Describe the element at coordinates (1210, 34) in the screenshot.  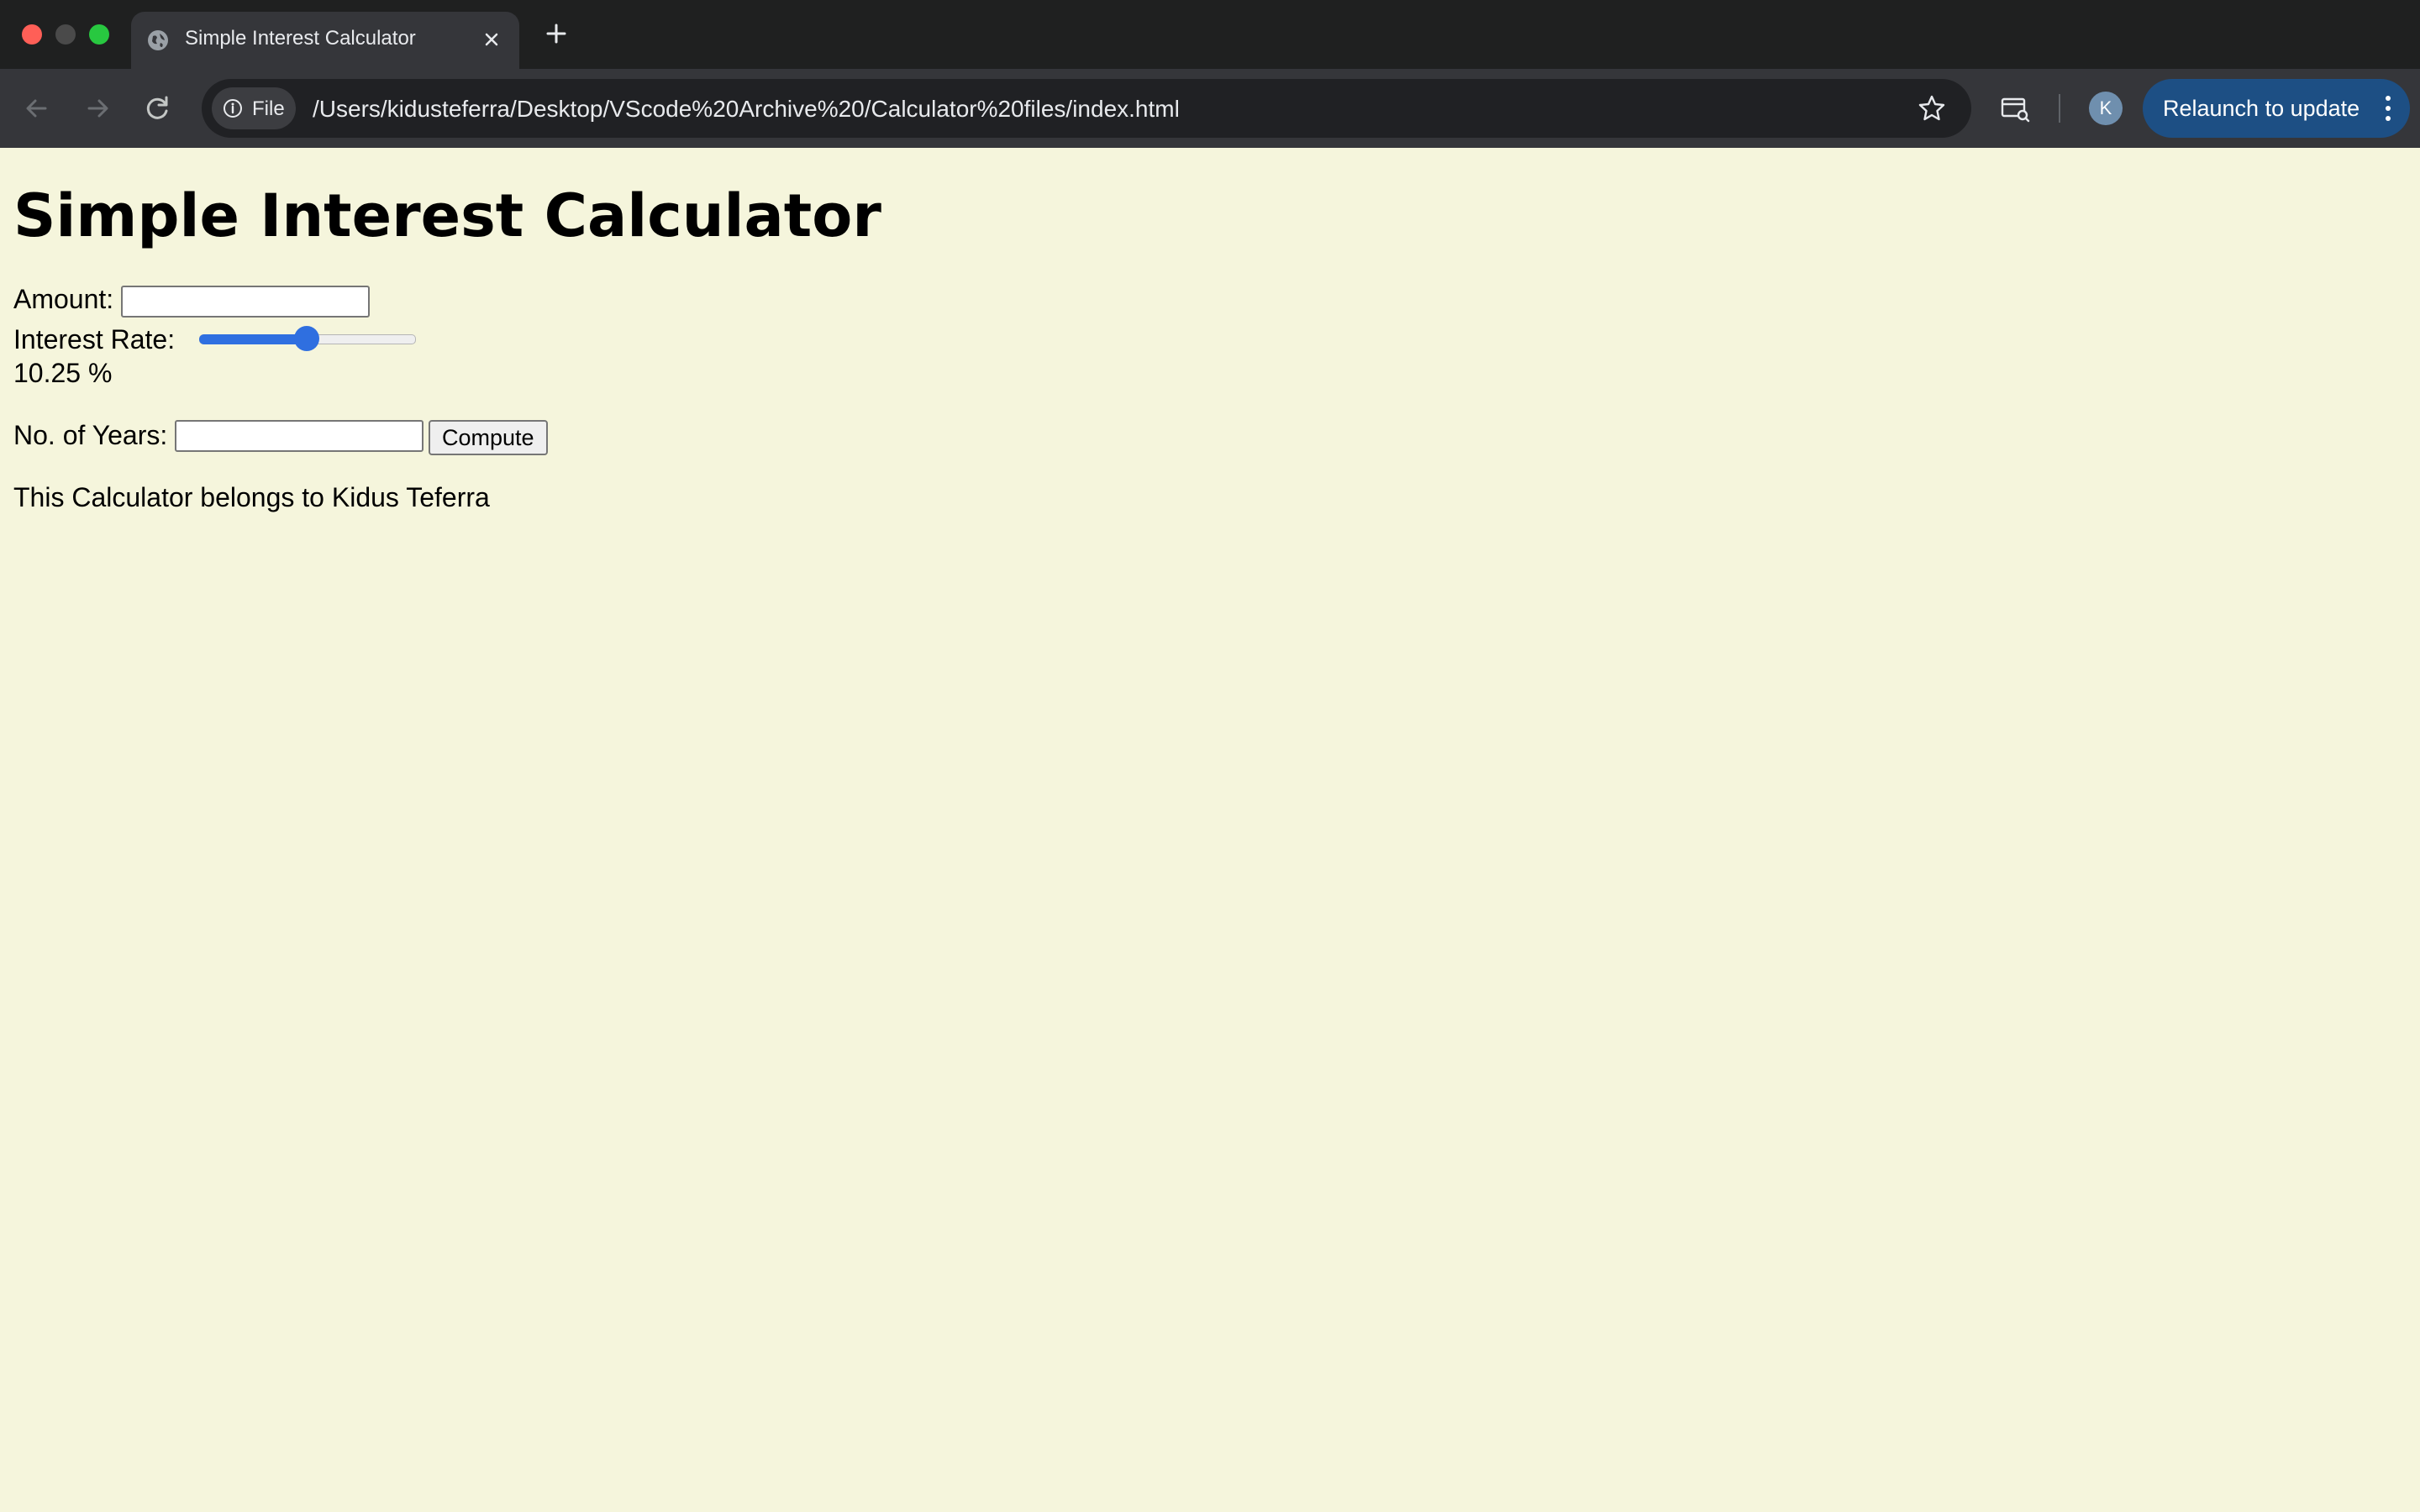
I see `tab-strip: Simple Interest Calculator` at that location.